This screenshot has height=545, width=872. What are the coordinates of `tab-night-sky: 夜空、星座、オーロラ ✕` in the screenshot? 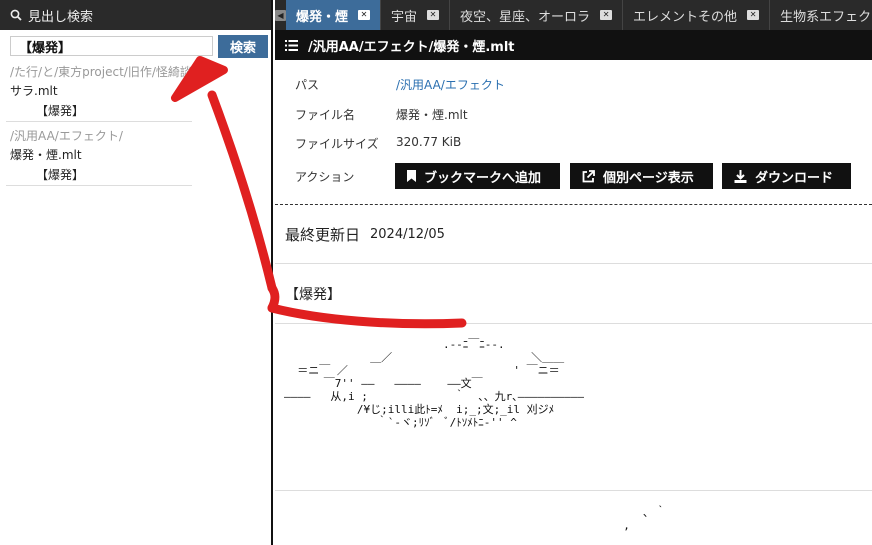 It's located at (537, 15).